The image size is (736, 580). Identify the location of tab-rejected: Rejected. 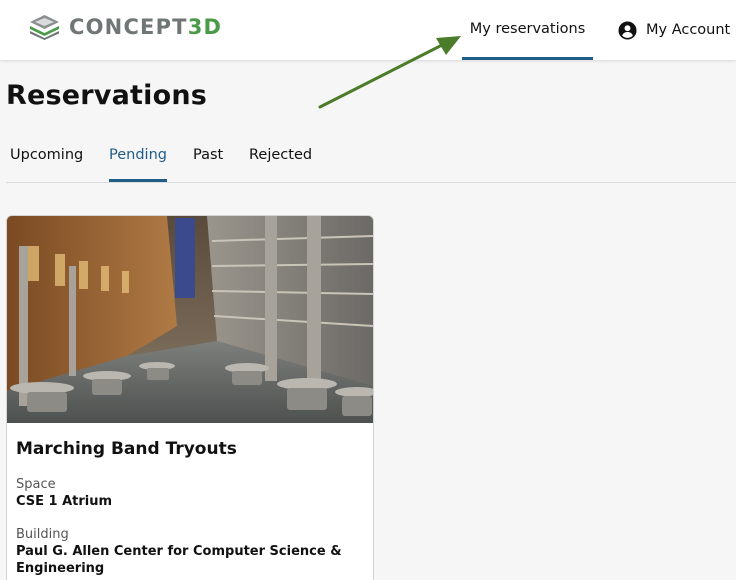
(280, 160).